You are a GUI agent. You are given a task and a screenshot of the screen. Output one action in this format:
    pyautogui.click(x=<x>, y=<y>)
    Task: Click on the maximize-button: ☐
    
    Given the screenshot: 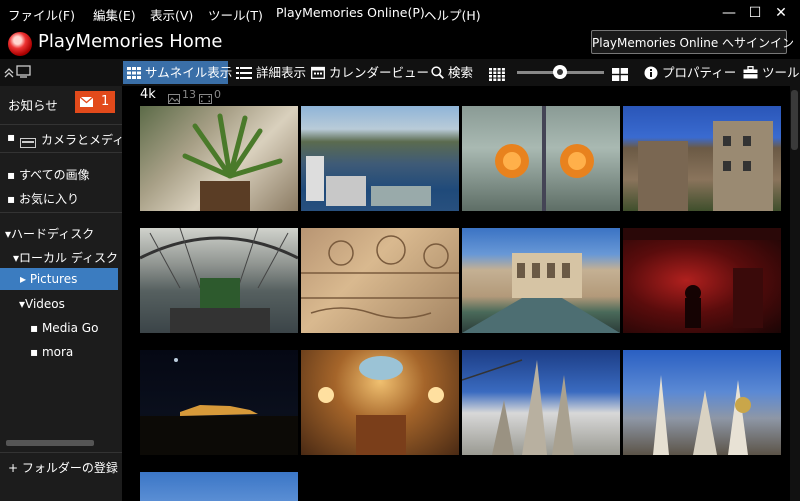 What is the action you would take?
    pyautogui.click(x=755, y=13)
    